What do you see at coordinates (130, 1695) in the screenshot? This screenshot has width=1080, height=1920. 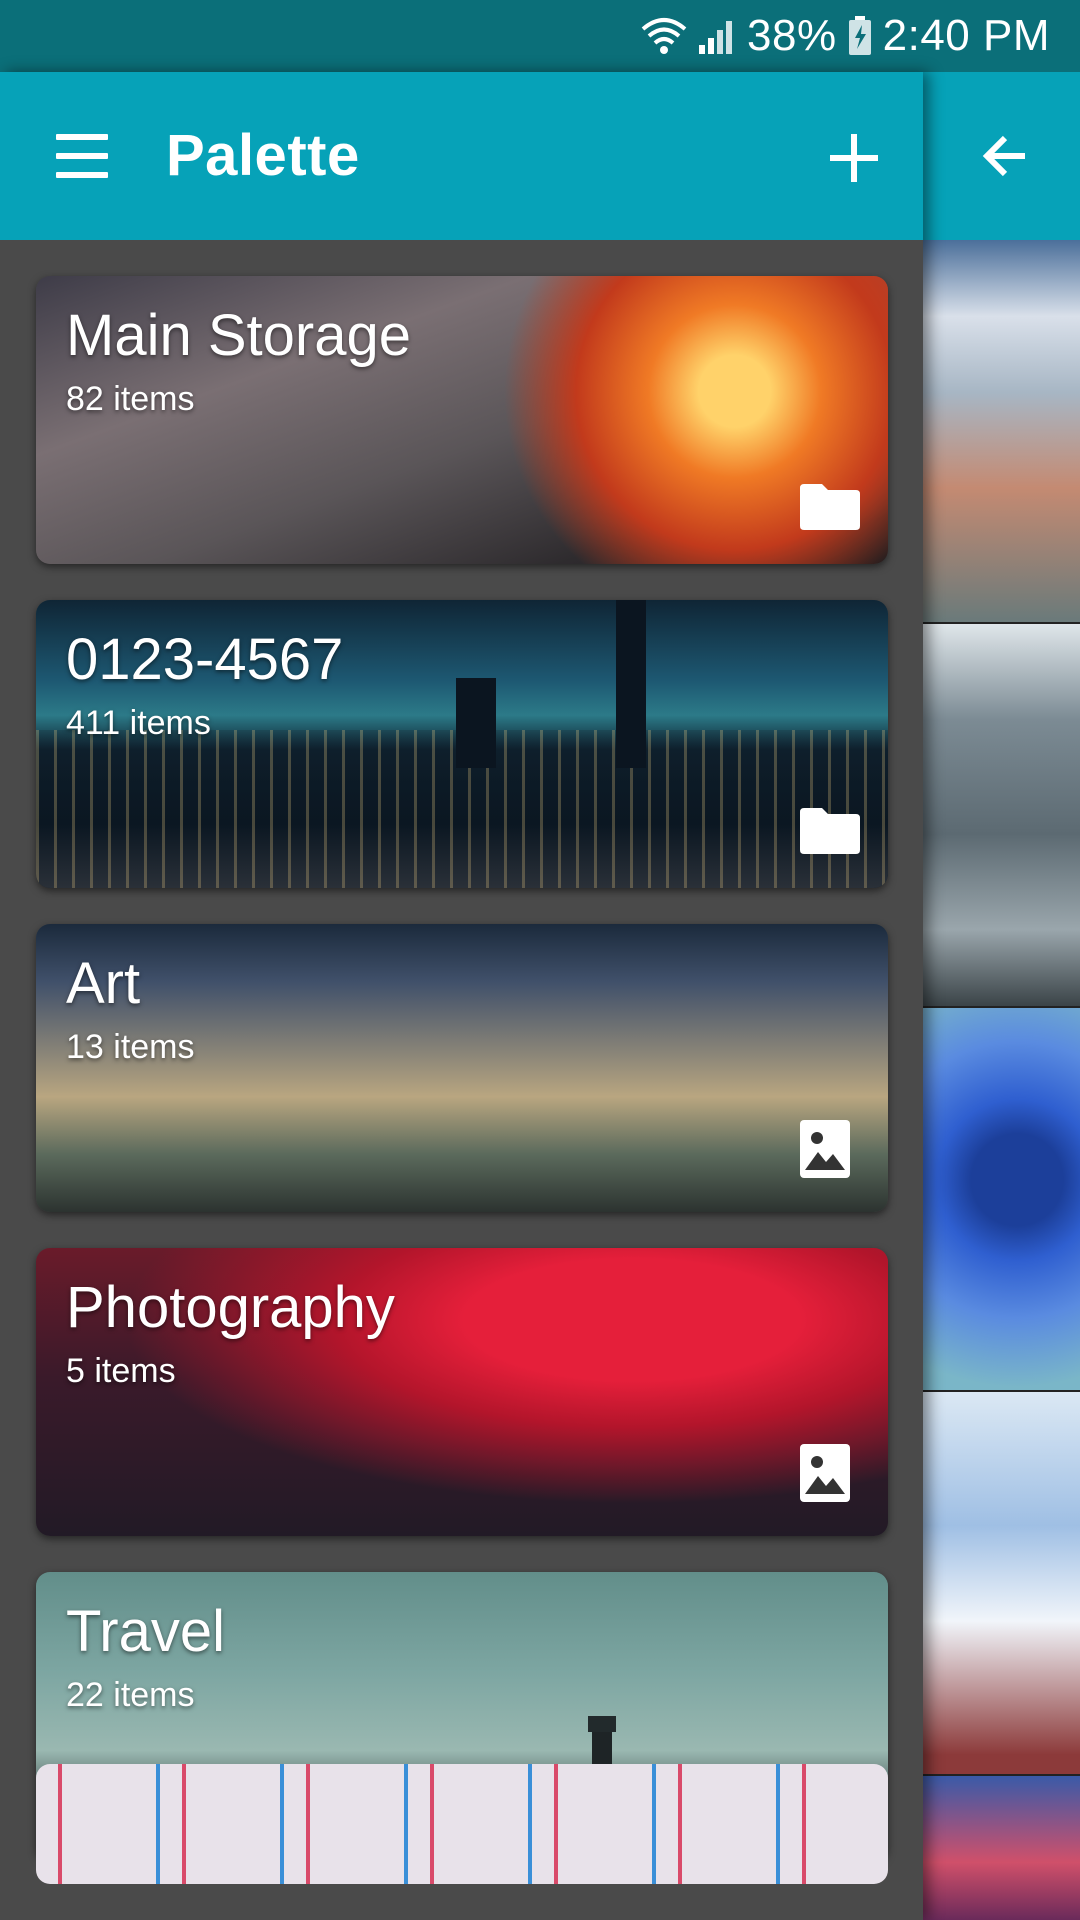 I see `album-count: 22 items` at bounding box center [130, 1695].